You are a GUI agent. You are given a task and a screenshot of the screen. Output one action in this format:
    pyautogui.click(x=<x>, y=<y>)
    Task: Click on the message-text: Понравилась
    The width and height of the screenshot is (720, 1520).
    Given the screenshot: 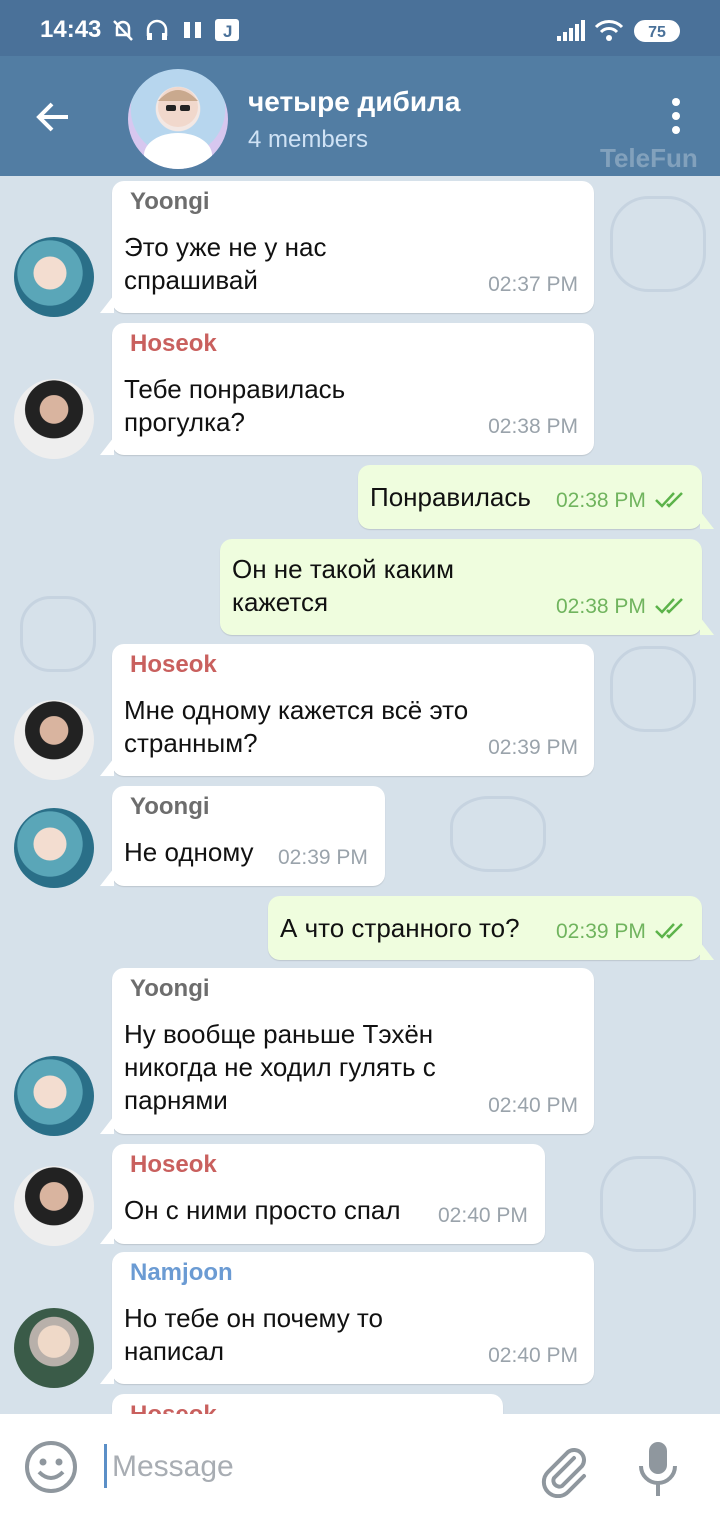 What is the action you would take?
    pyautogui.click(x=450, y=497)
    